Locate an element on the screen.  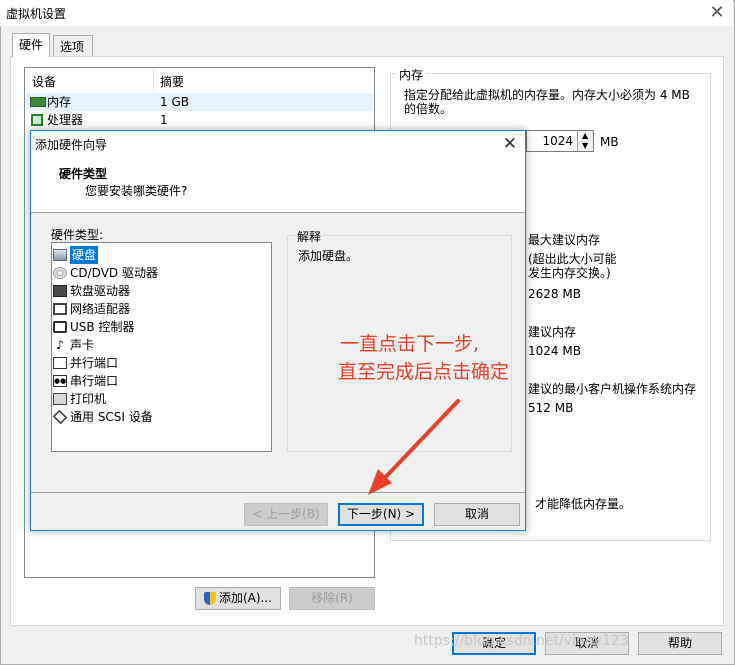
processor-icon is located at coordinates (37, 120).